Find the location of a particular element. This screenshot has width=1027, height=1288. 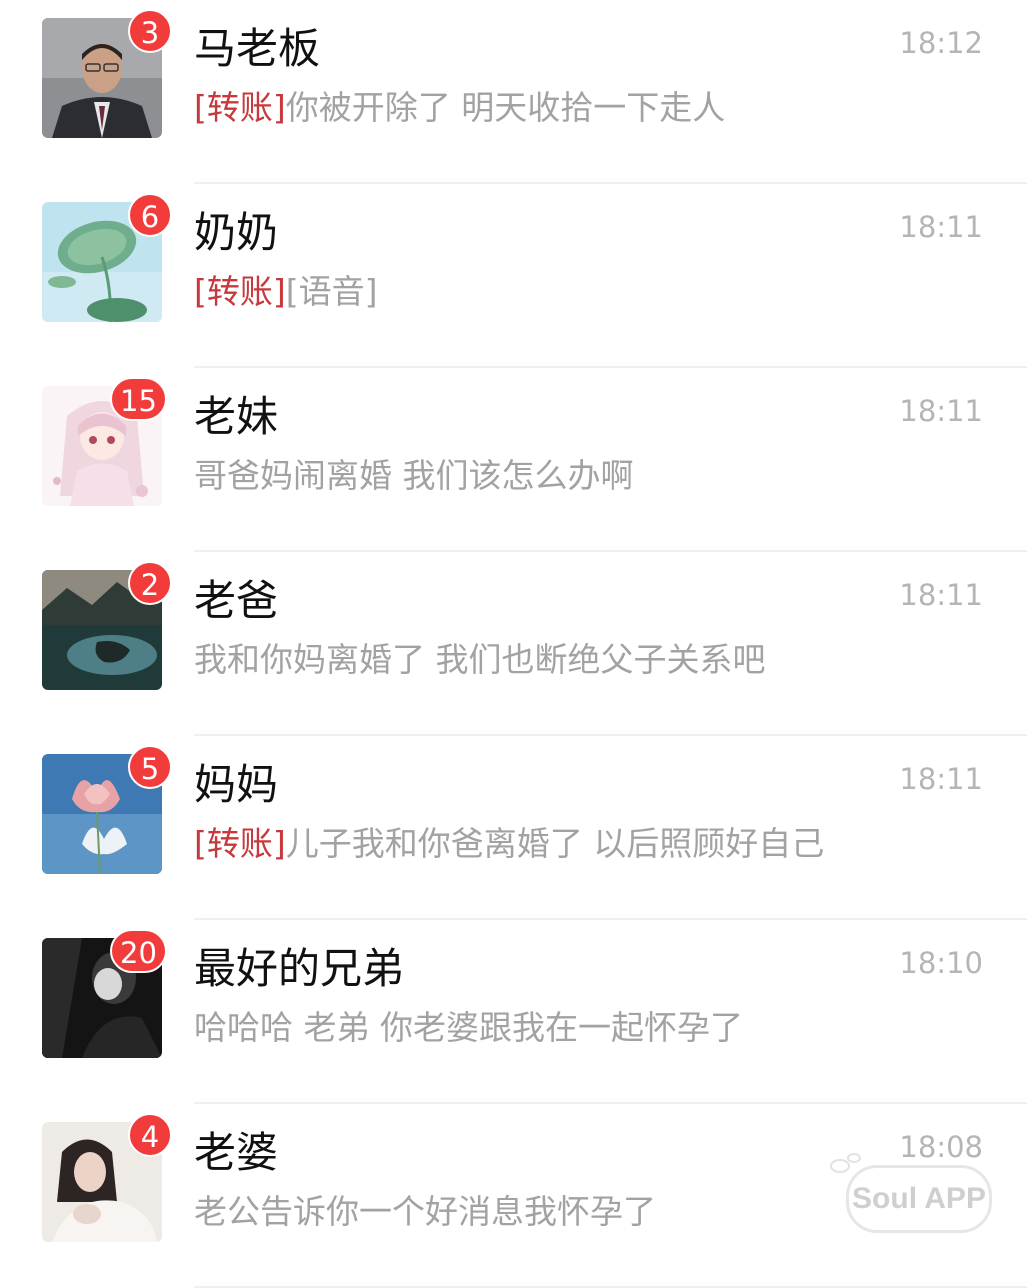

unread-badge: 15 is located at coordinates (138, 399).